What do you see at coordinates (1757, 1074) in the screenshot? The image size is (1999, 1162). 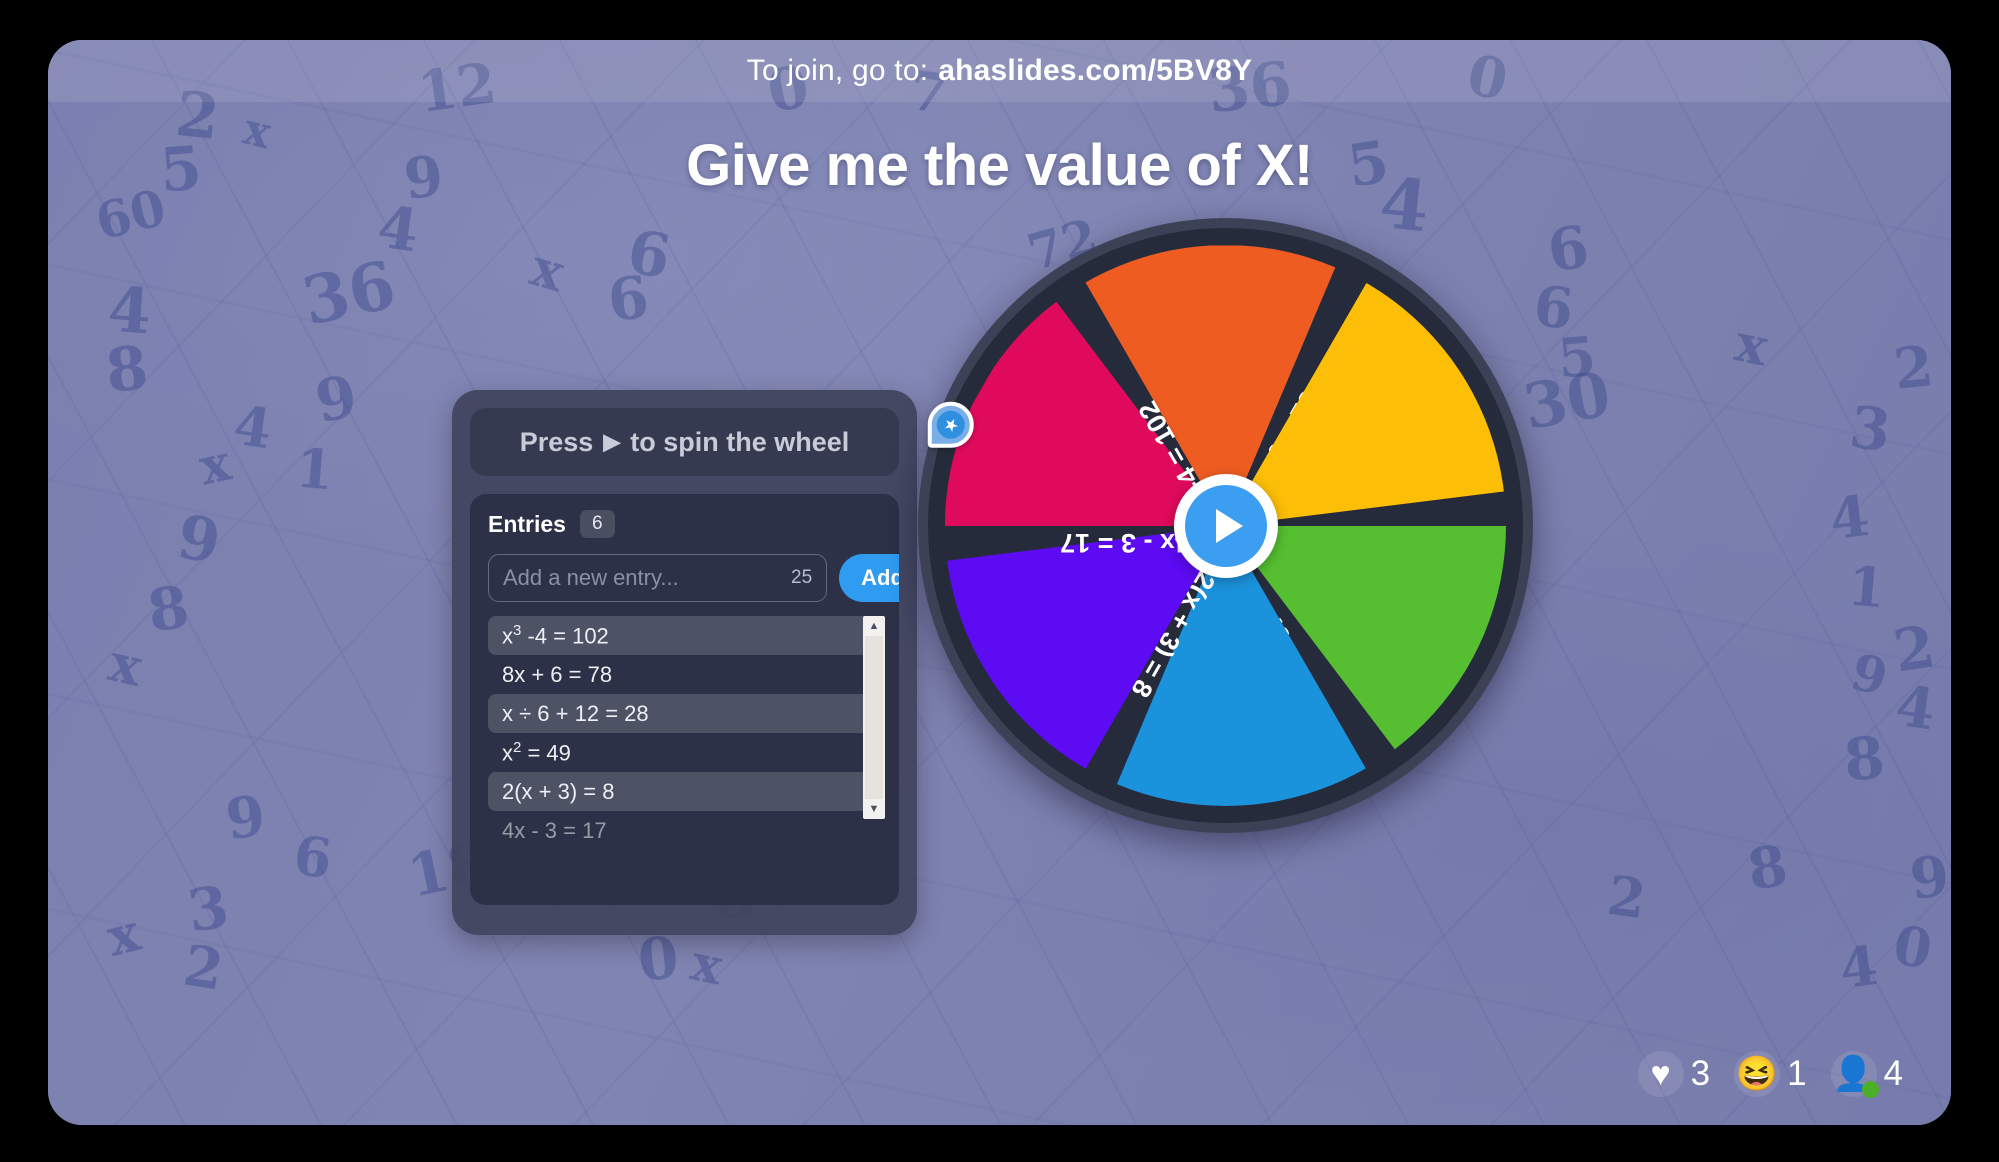 I see `laugh-icon: 😆` at bounding box center [1757, 1074].